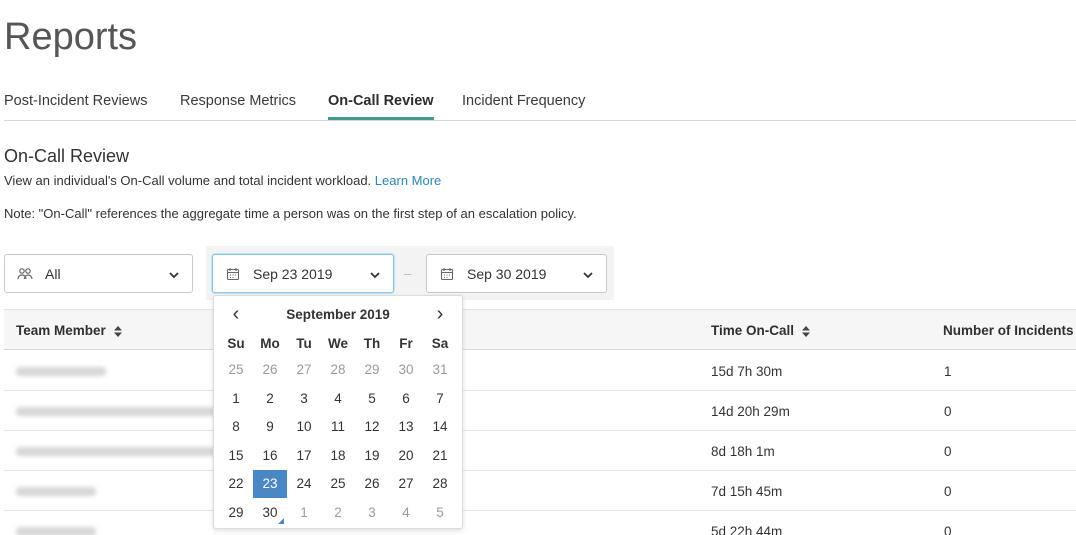  What do you see at coordinates (406, 370) in the screenshot?
I see `calendar-day-outside-month: 30` at bounding box center [406, 370].